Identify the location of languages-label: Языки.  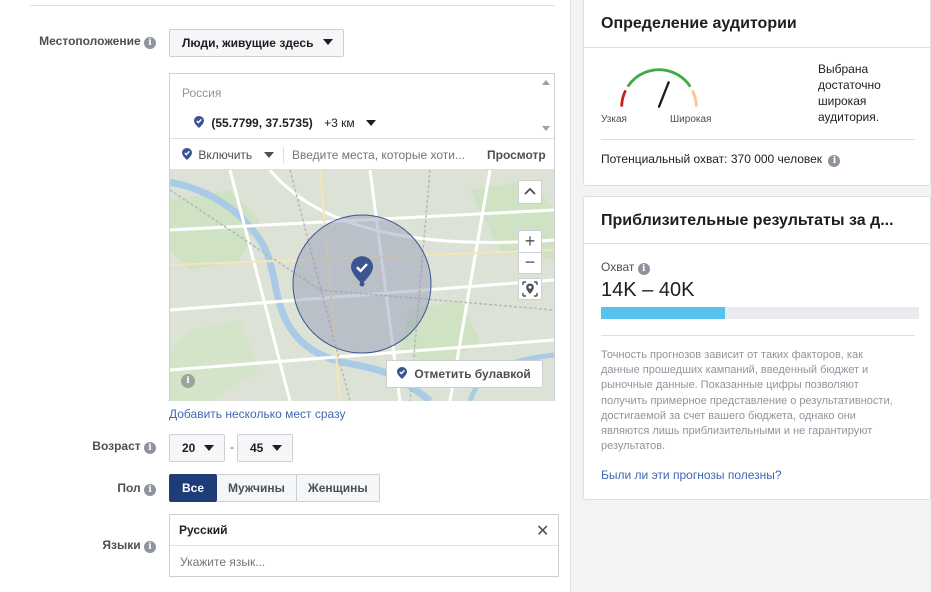
(121, 545).